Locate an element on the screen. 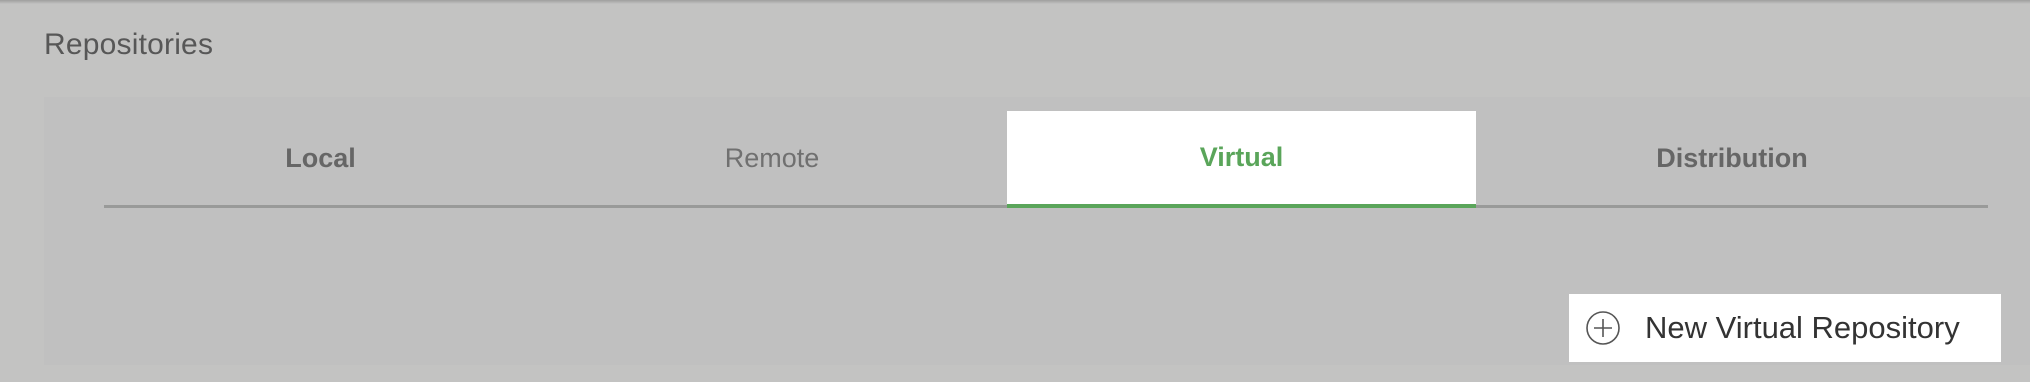 The width and height of the screenshot is (2030, 382). page-title: Repositories is located at coordinates (129, 44).